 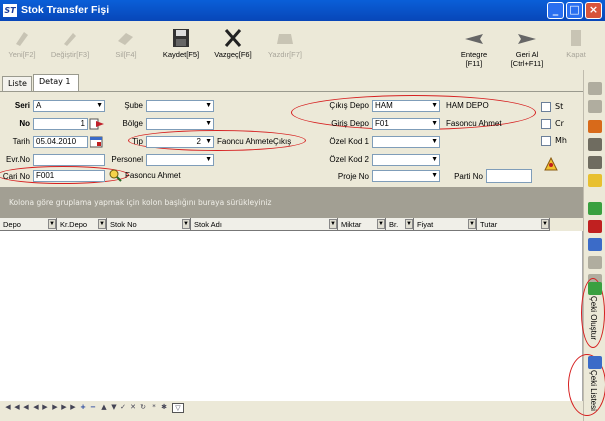 What do you see at coordinates (595, 288) in the screenshot?
I see `ceki-create-icon` at bounding box center [595, 288].